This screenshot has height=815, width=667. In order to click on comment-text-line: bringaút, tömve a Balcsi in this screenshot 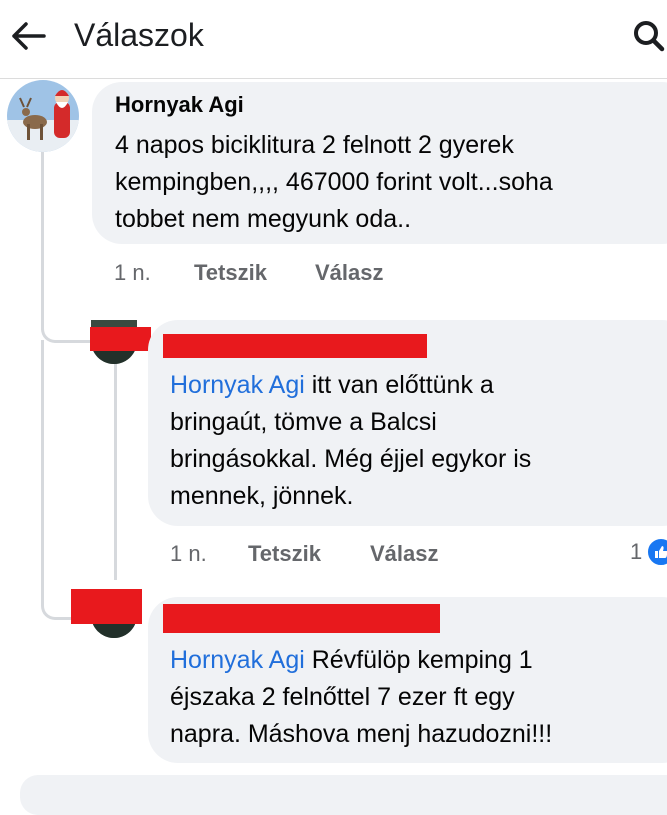, I will do `click(303, 422)`.